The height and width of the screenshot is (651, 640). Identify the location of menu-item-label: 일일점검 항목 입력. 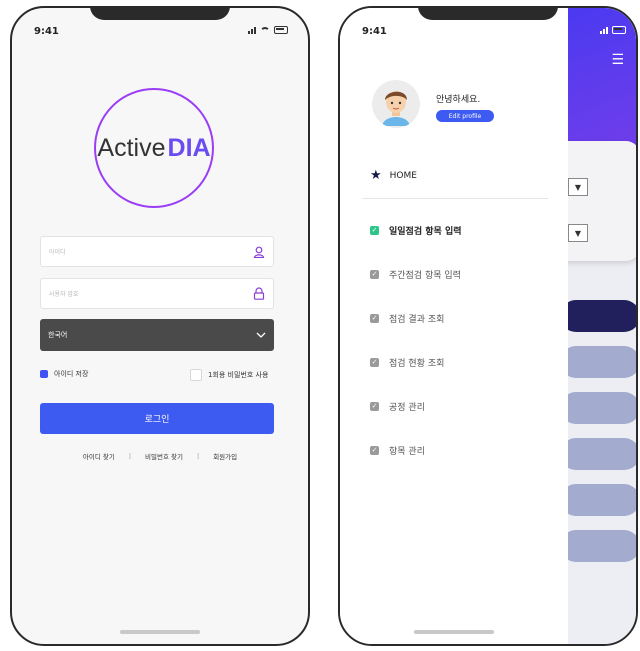
(425, 232).